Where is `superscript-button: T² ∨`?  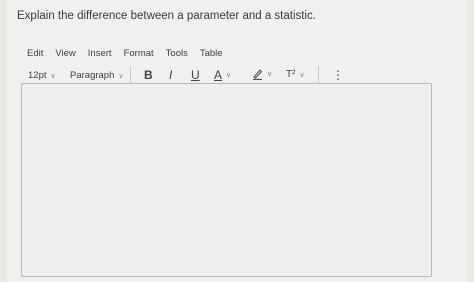
superscript-button: T² ∨ is located at coordinates (295, 74).